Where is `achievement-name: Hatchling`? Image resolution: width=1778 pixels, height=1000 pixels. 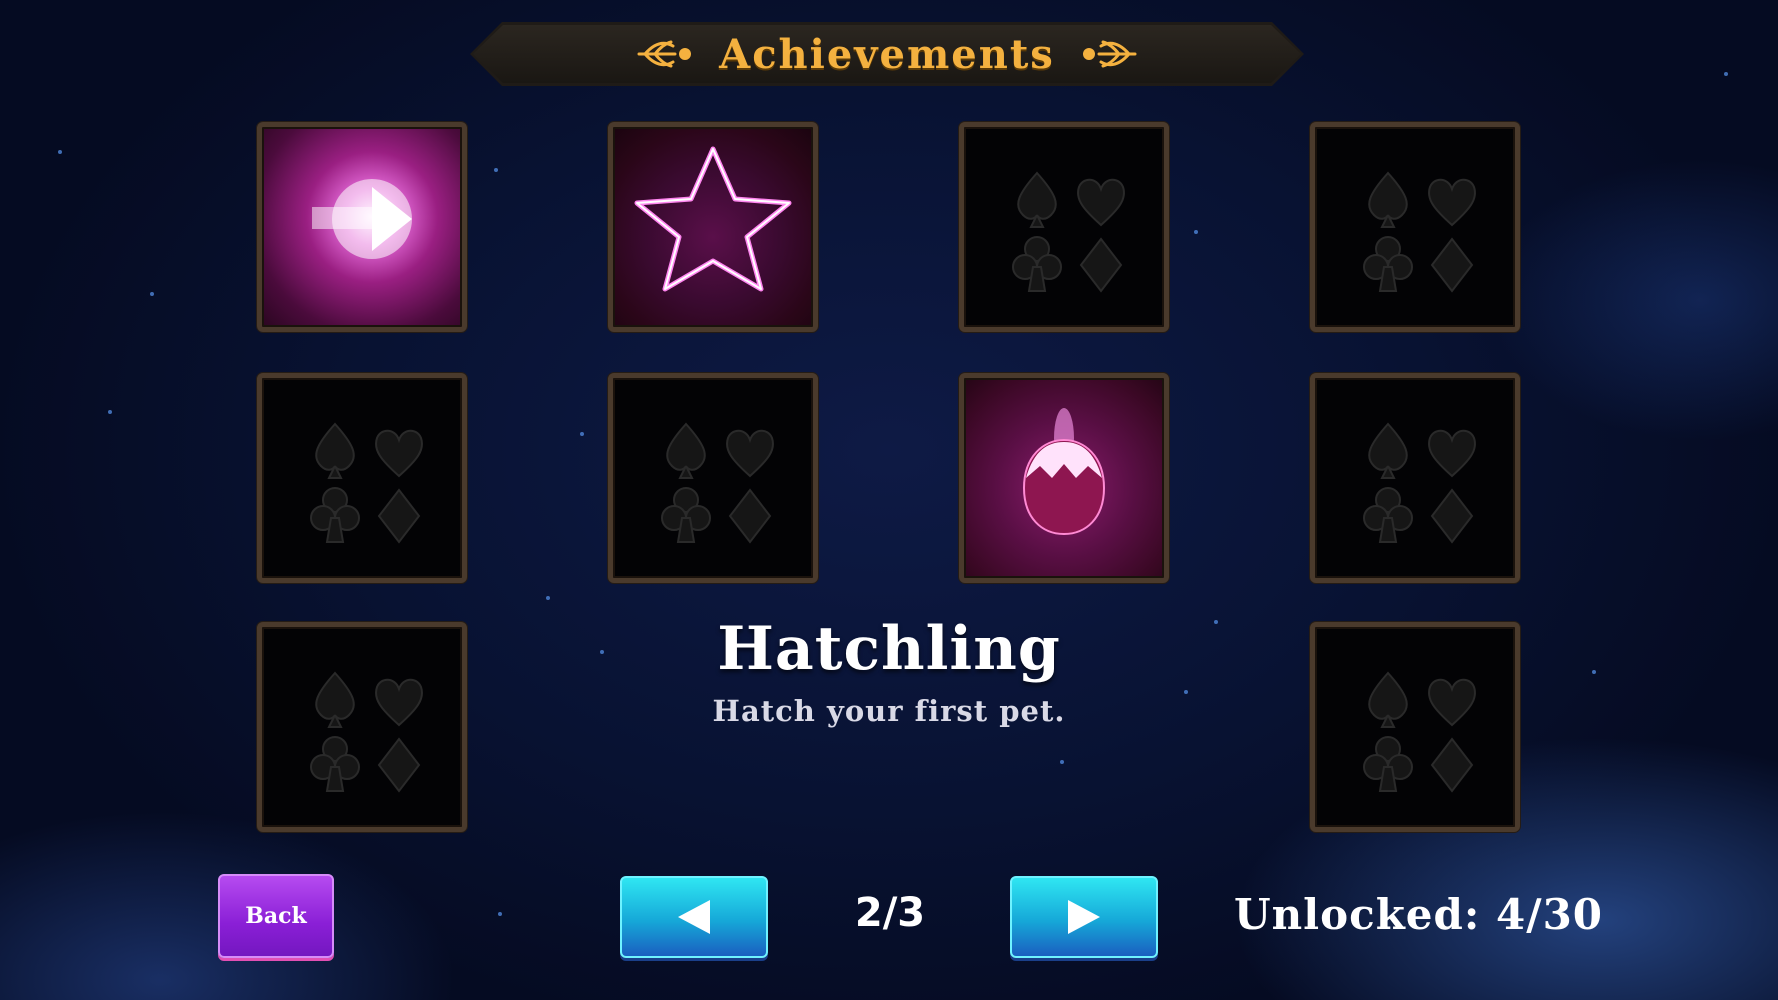
achievement-name: Hatchling is located at coordinates (889, 649).